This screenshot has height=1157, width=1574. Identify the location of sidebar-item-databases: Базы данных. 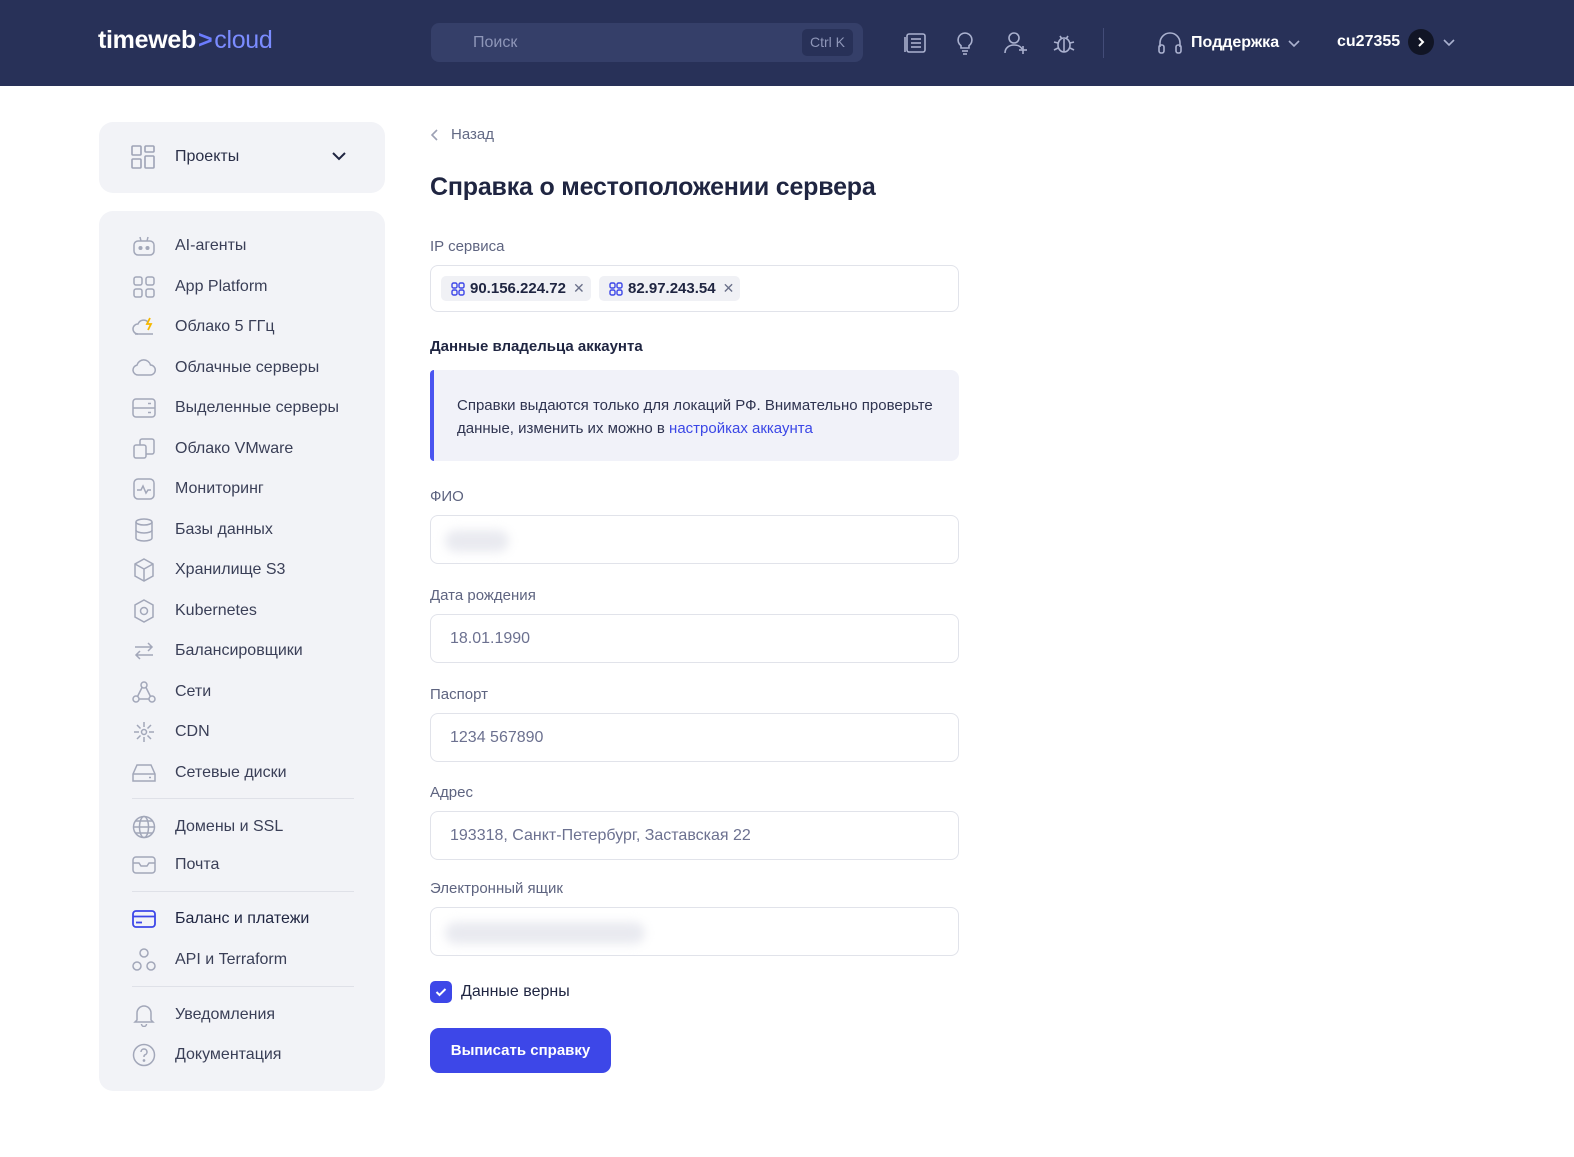
(242, 530).